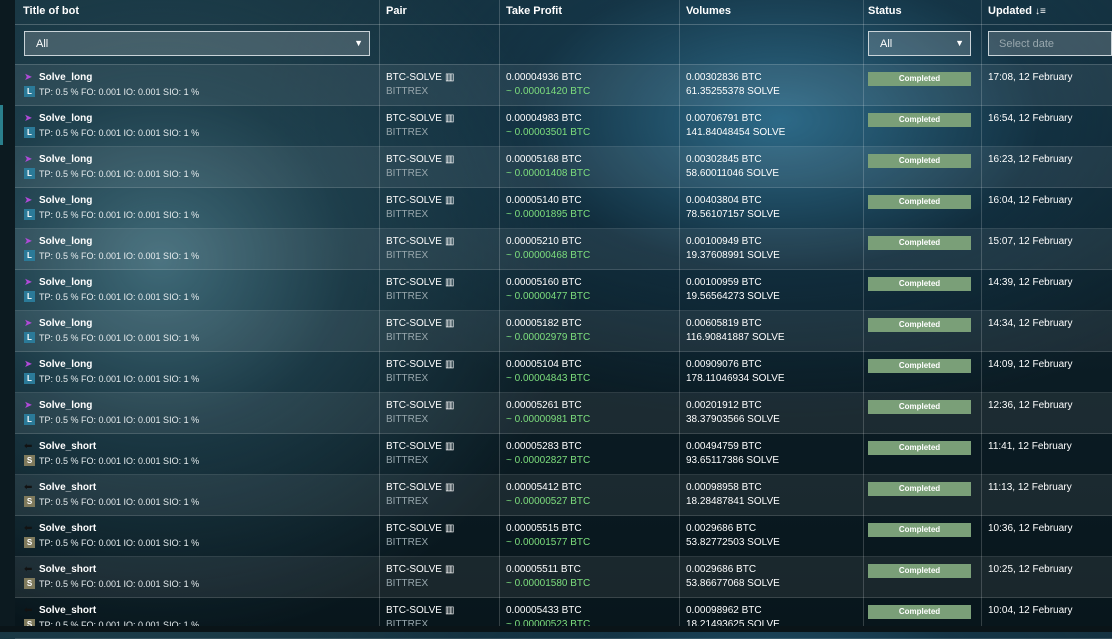 This screenshot has height=639, width=1112. Describe the element at coordinates (919, 43) in the screenshot. I see `status-filter-select: All ▼` at that location.